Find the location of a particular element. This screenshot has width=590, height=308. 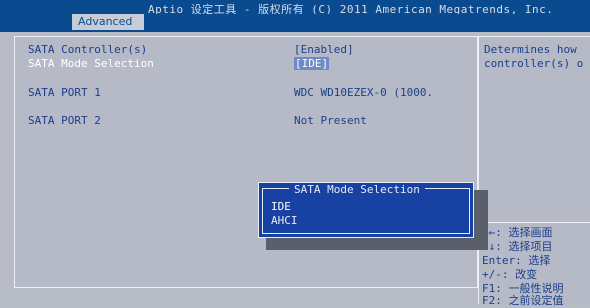

tab-advanced: Advanced is located at coordinates (108, 22).